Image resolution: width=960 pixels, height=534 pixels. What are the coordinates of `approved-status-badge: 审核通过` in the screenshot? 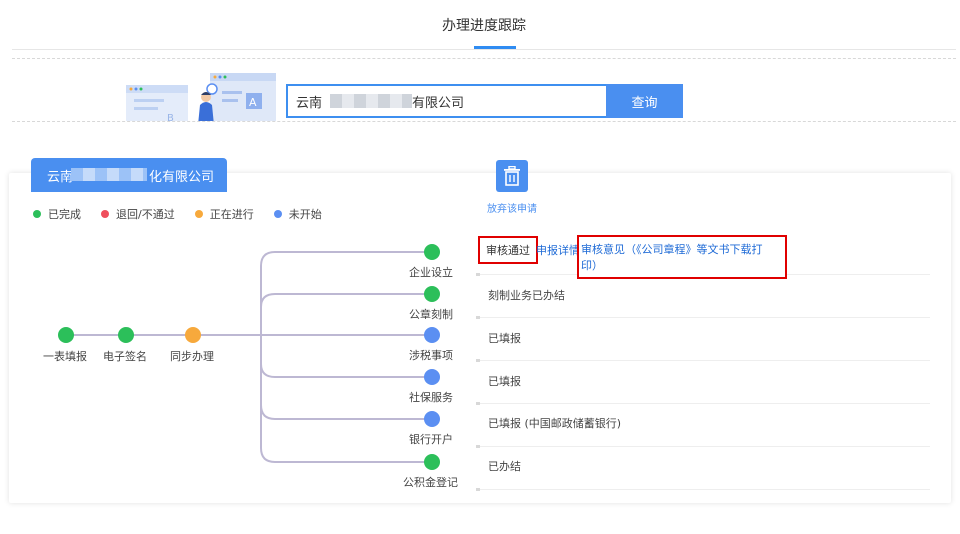 It's located at (508, 250).